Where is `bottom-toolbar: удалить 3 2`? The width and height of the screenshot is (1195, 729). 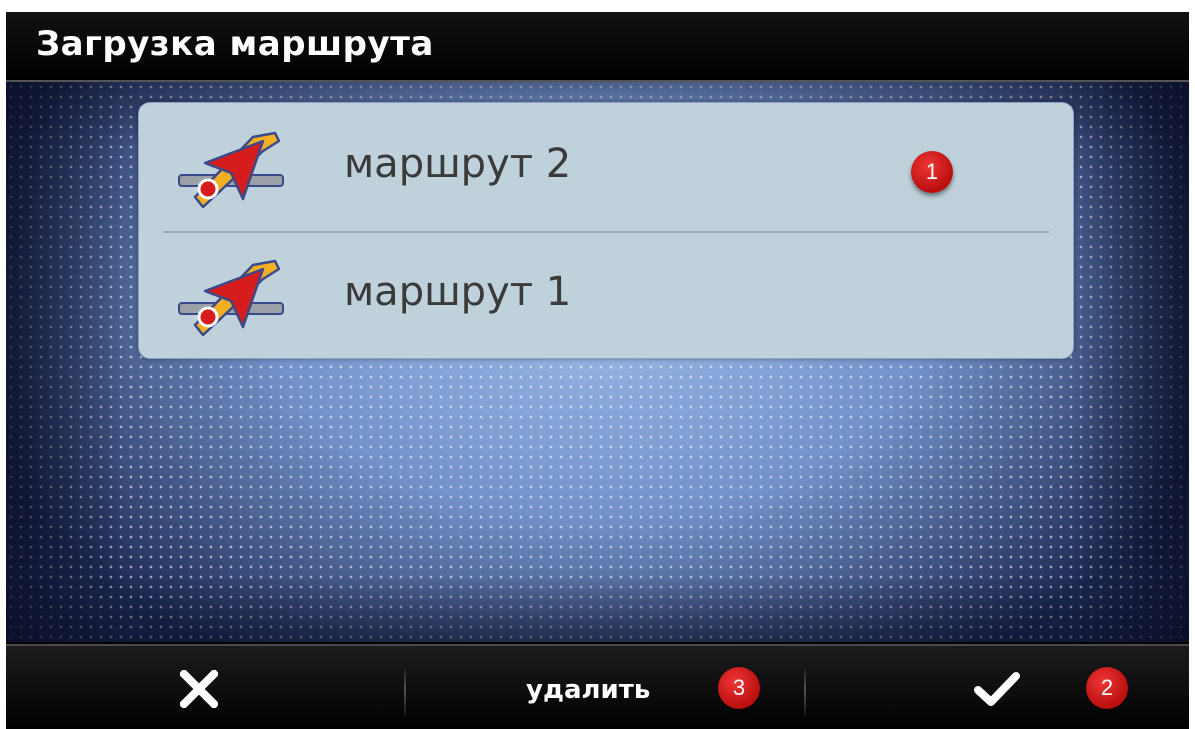
bottom-toolbar: удалить 3 2 is located at coordinates (597, 686).